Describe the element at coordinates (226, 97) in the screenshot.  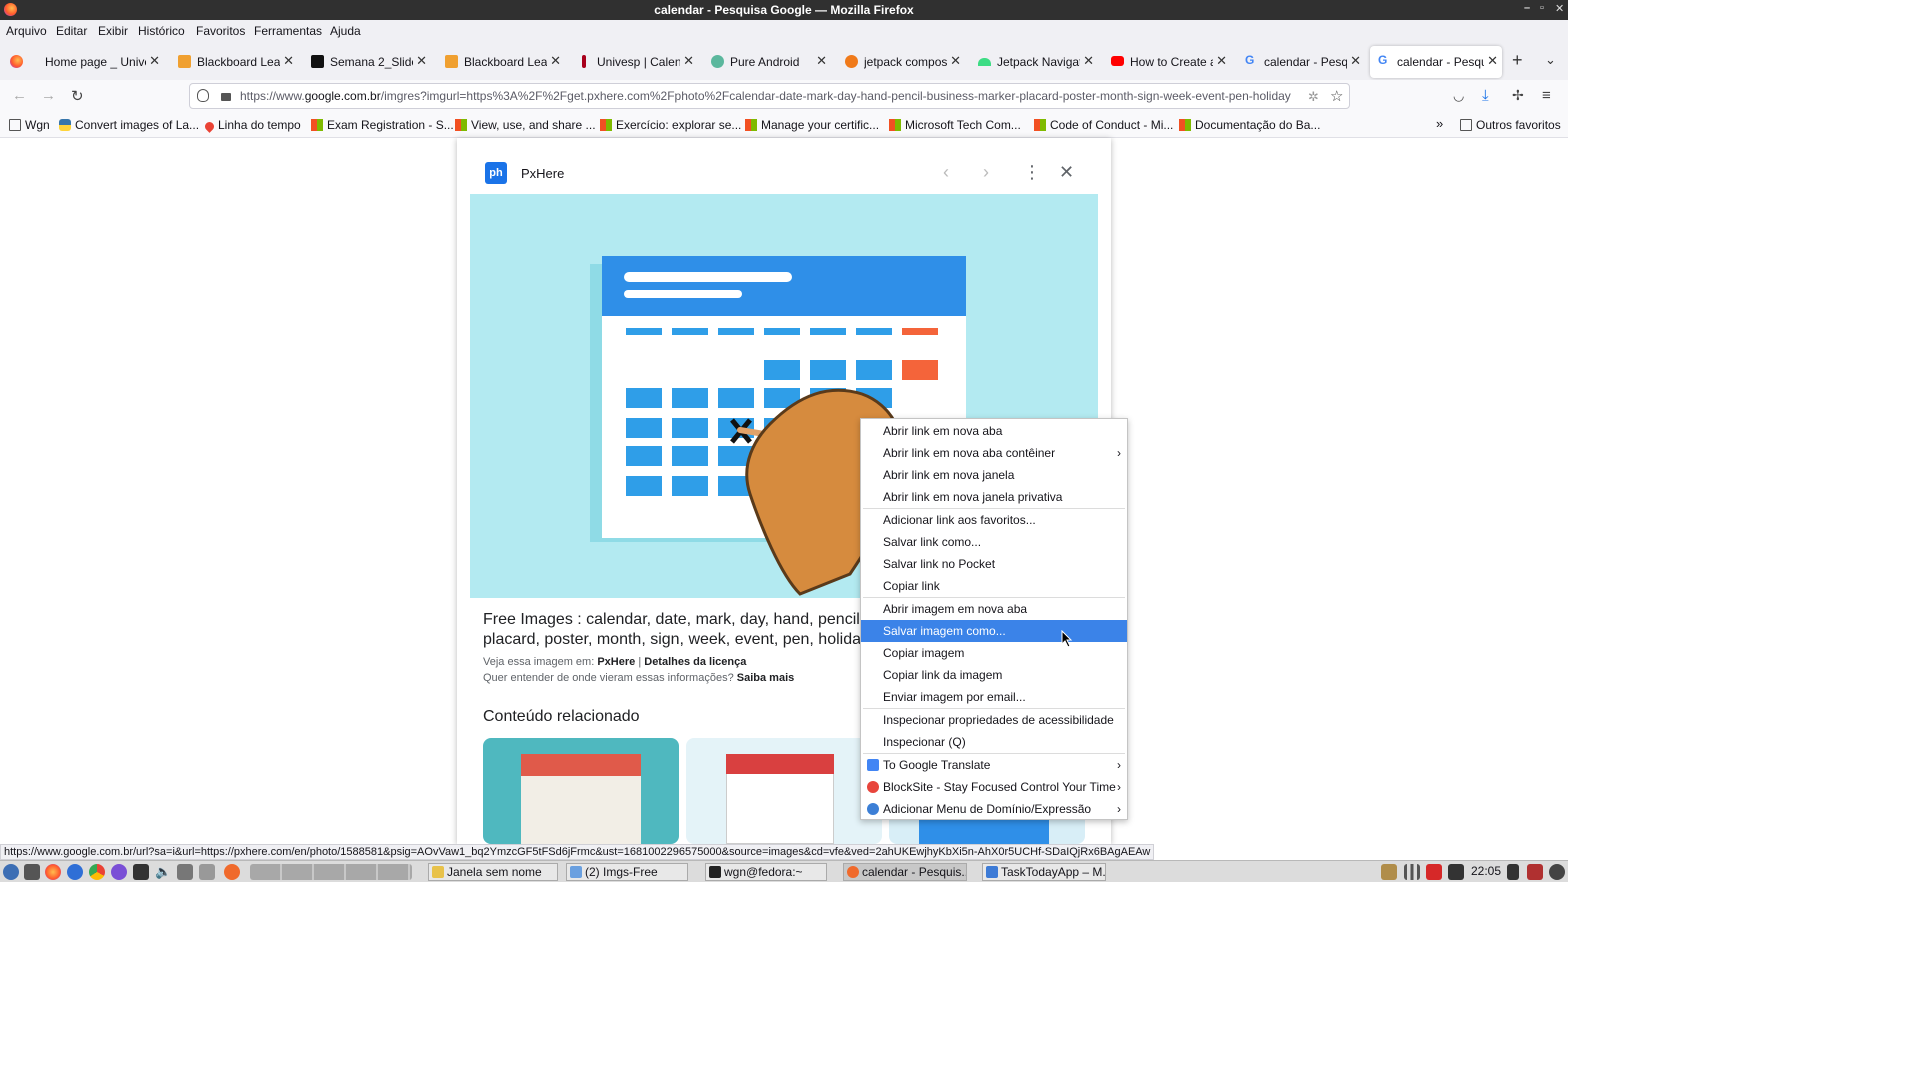
I see `lock-icon` at that location.